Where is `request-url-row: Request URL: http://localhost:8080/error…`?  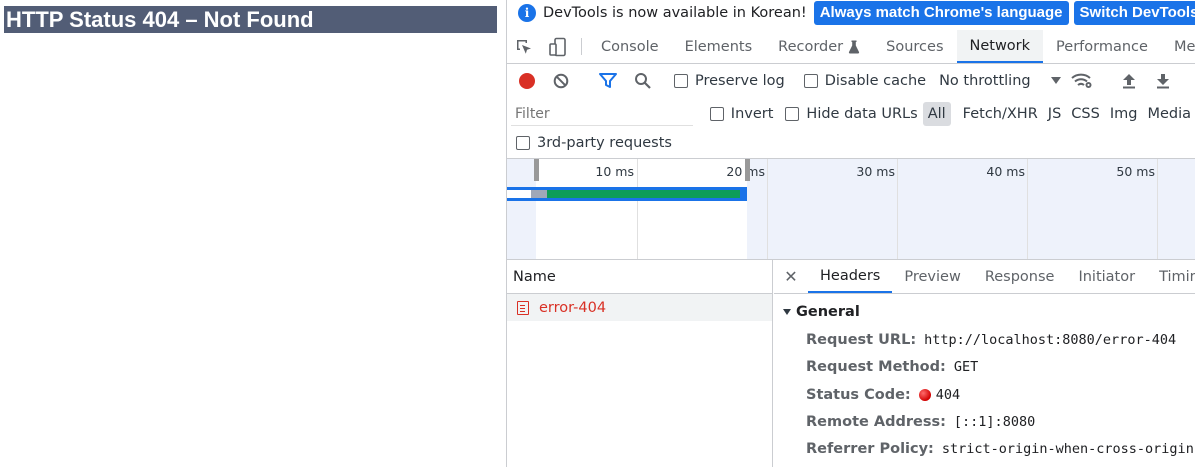
request-url-row: Request URL: http://localhost:8080/error… is located at coordinates (991, 340).